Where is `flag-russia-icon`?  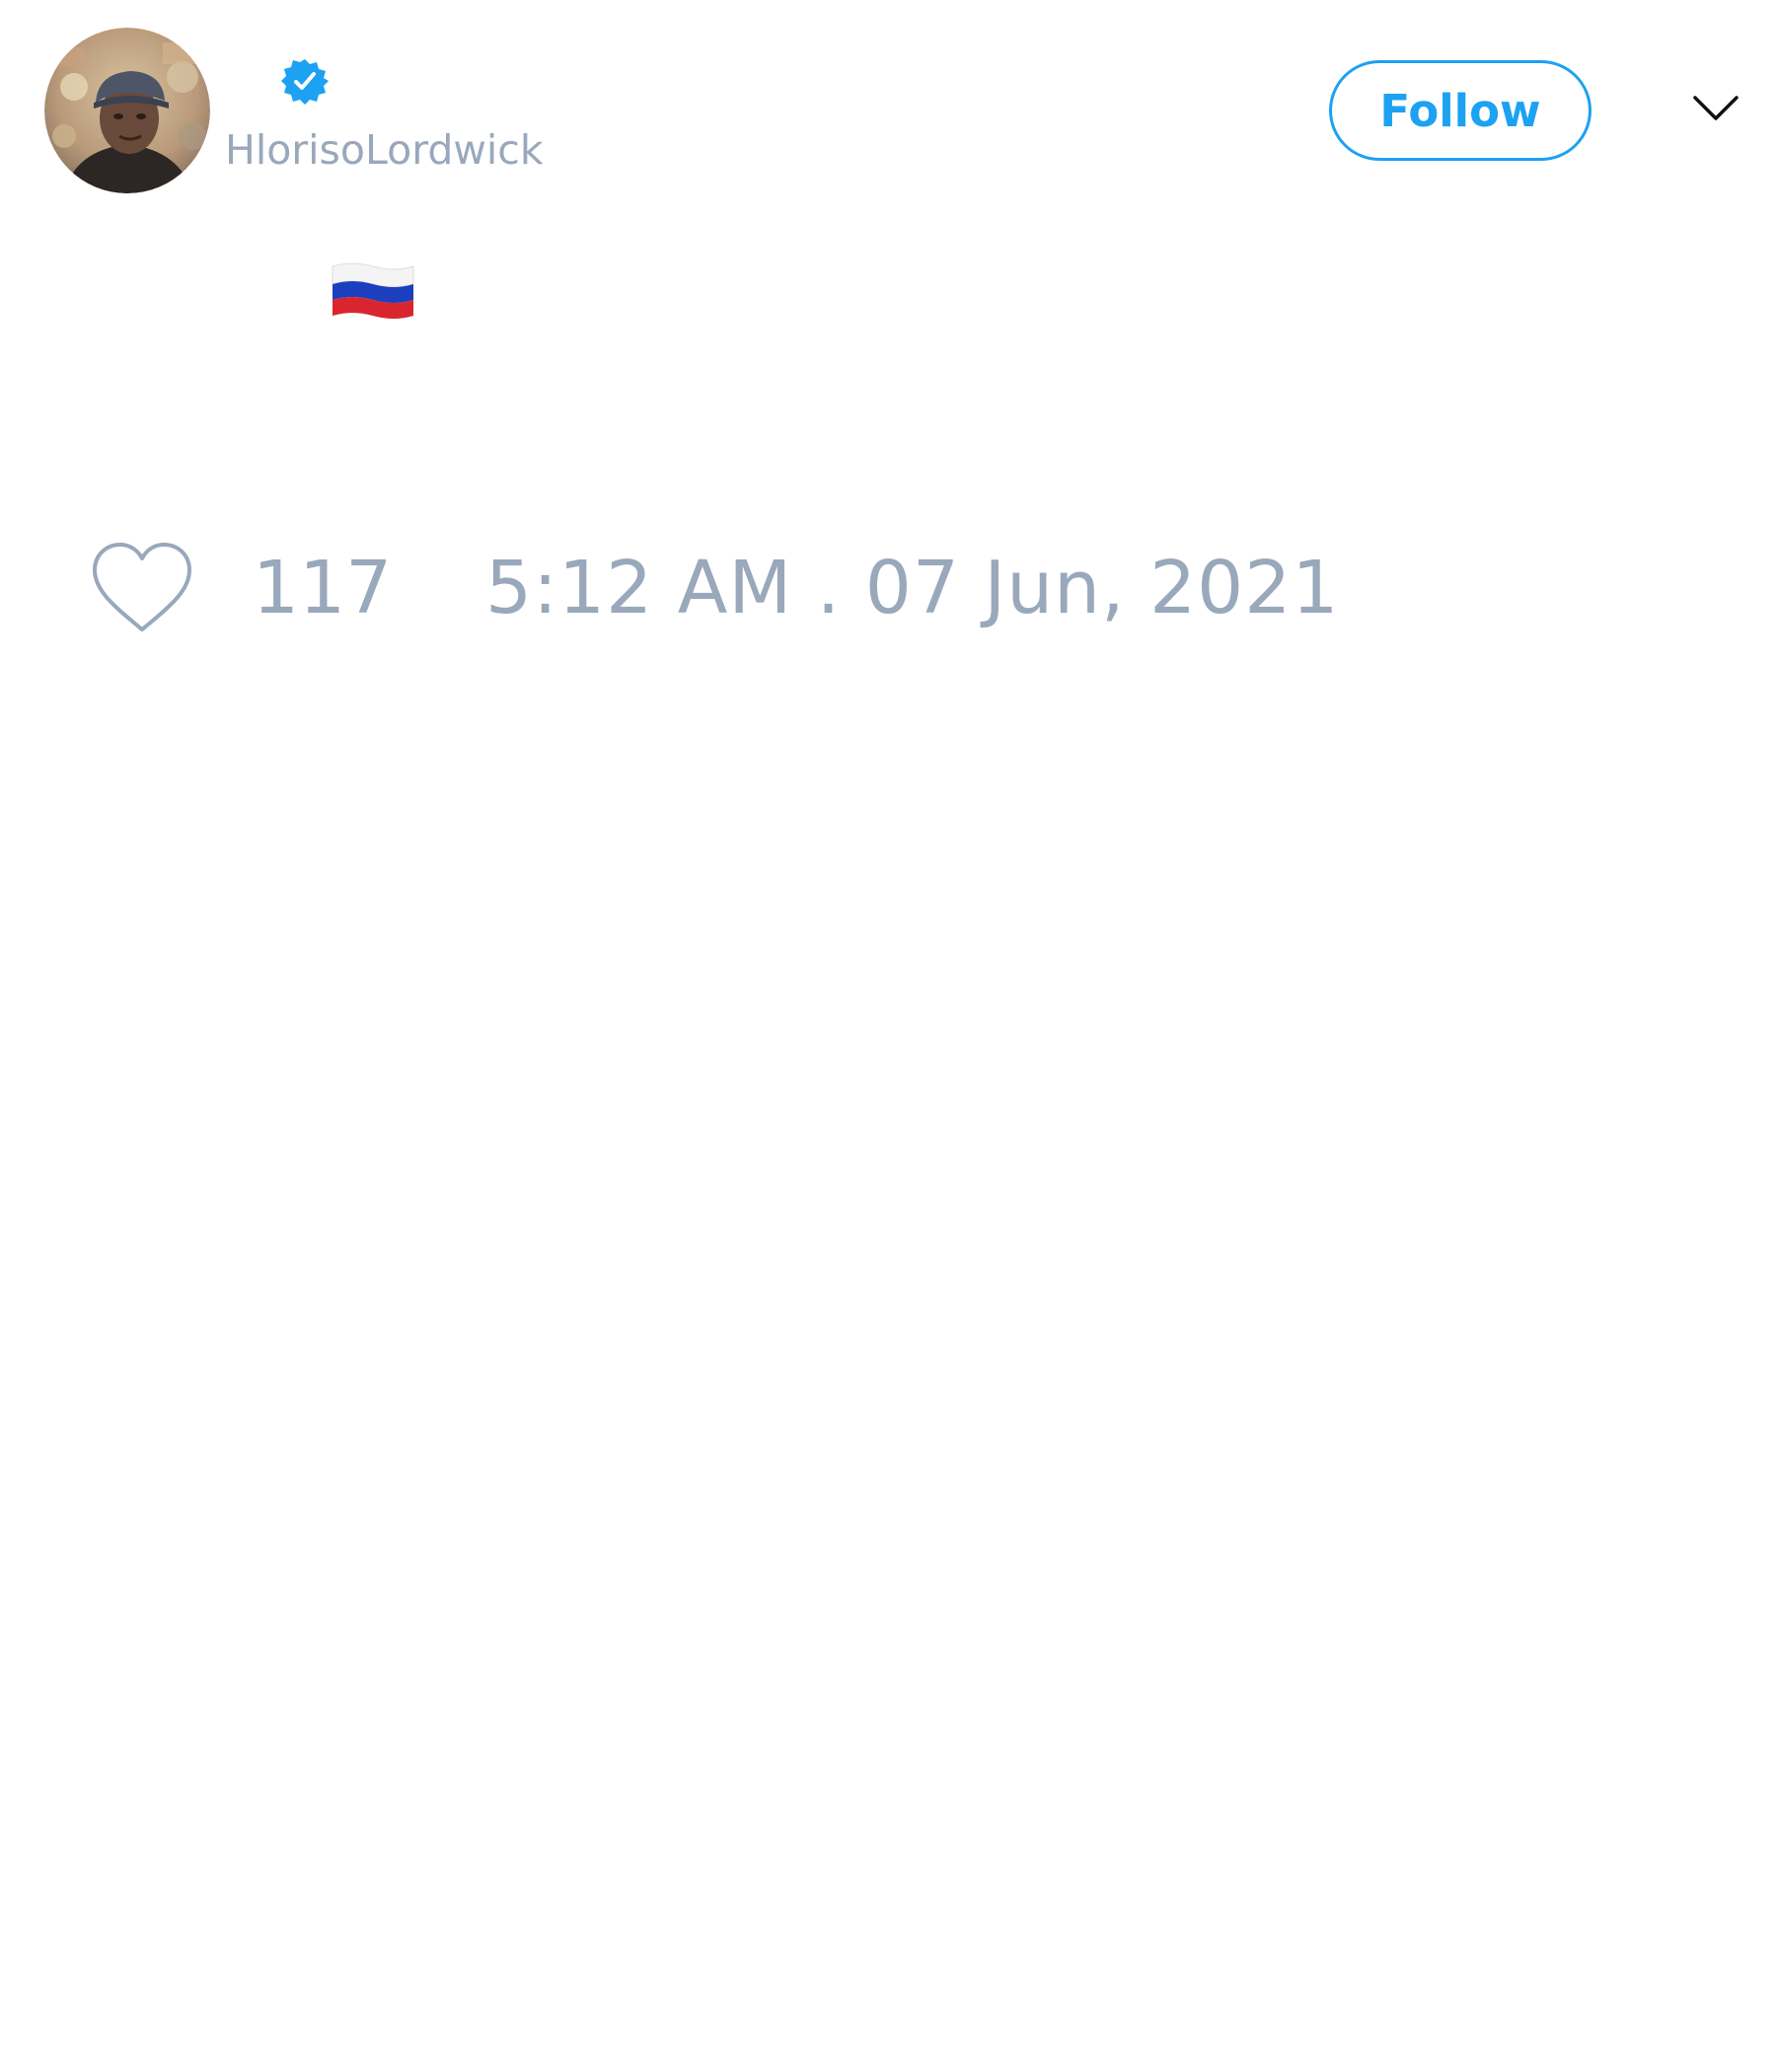 flag-russia-icon is located at coordinates (373, 290).